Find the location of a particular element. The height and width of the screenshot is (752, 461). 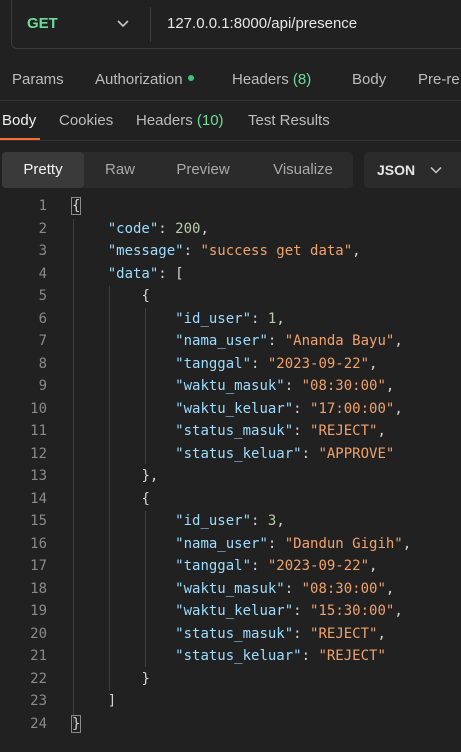

tab-response-headers: Headers (10) is located at coordinates (180, 120).